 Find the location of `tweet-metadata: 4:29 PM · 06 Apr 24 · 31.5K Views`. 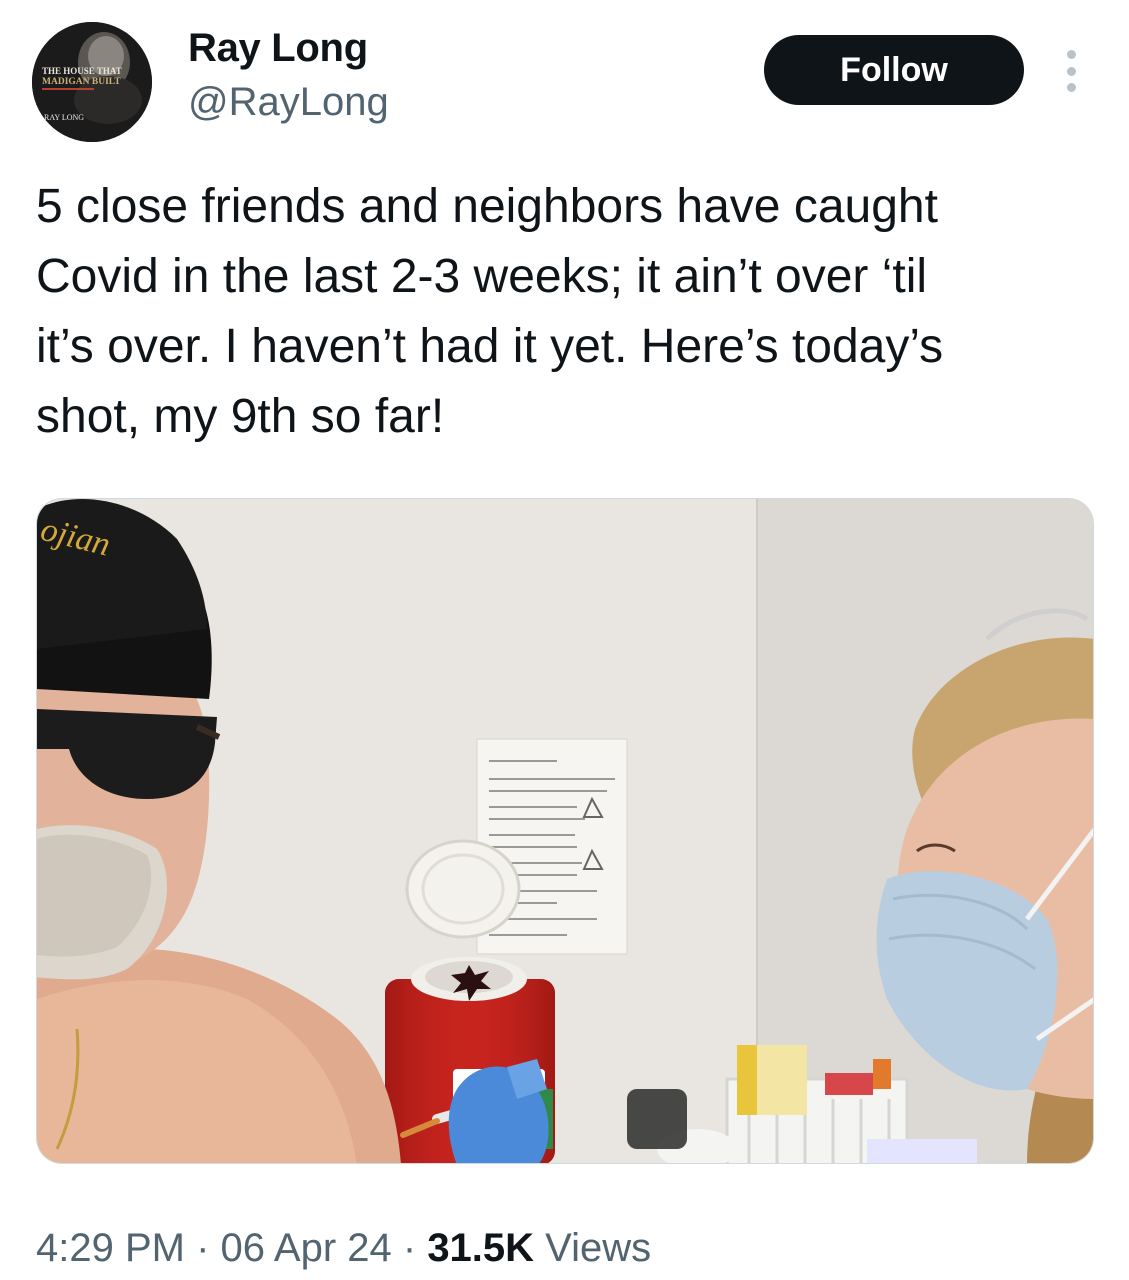

tweet-metadata: 4:29 PM · 06 Apr 24 · 31.5K Views is located at coordinates (343, 1248).